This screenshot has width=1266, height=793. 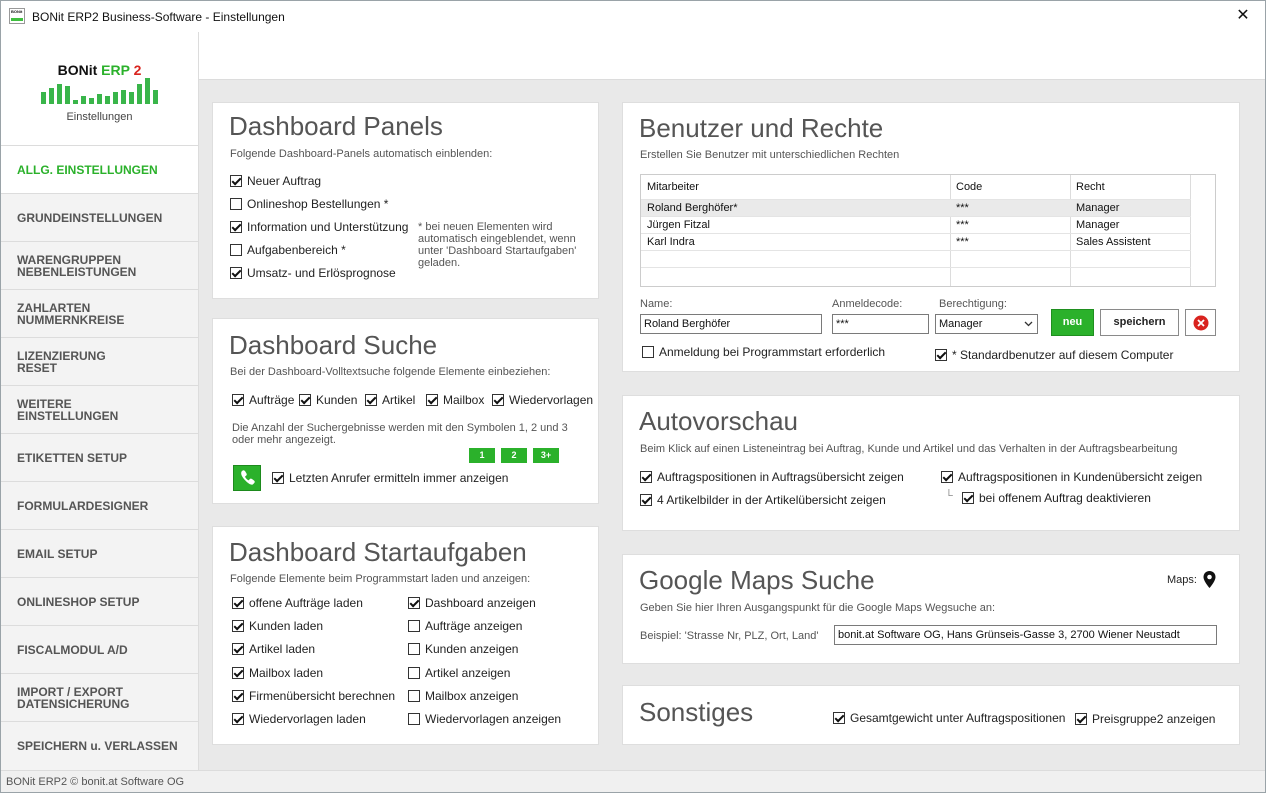 I want to click on panel-title: Google Maps Suche, so click(x=757, y=580).